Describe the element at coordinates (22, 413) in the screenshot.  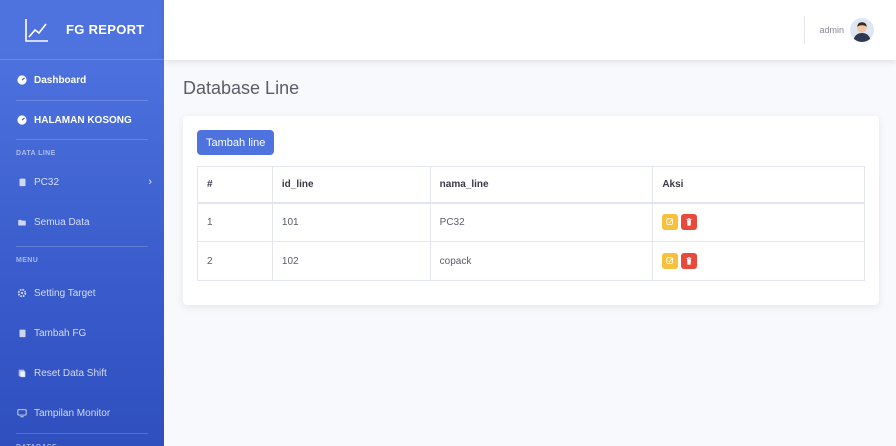
I see `desktop-icon` at that location.